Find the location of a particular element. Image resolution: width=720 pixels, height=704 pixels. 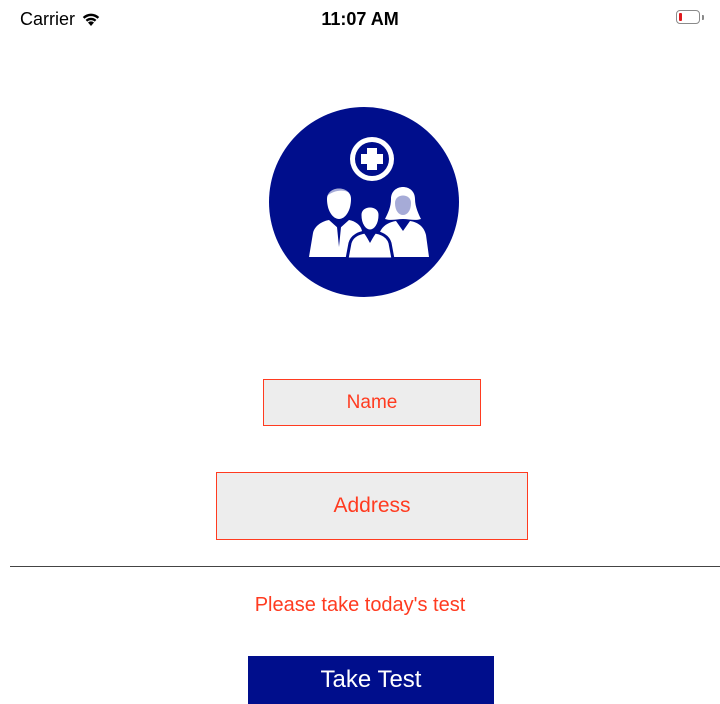

take-test-label: Take Test is located at coordinates (371, 679).